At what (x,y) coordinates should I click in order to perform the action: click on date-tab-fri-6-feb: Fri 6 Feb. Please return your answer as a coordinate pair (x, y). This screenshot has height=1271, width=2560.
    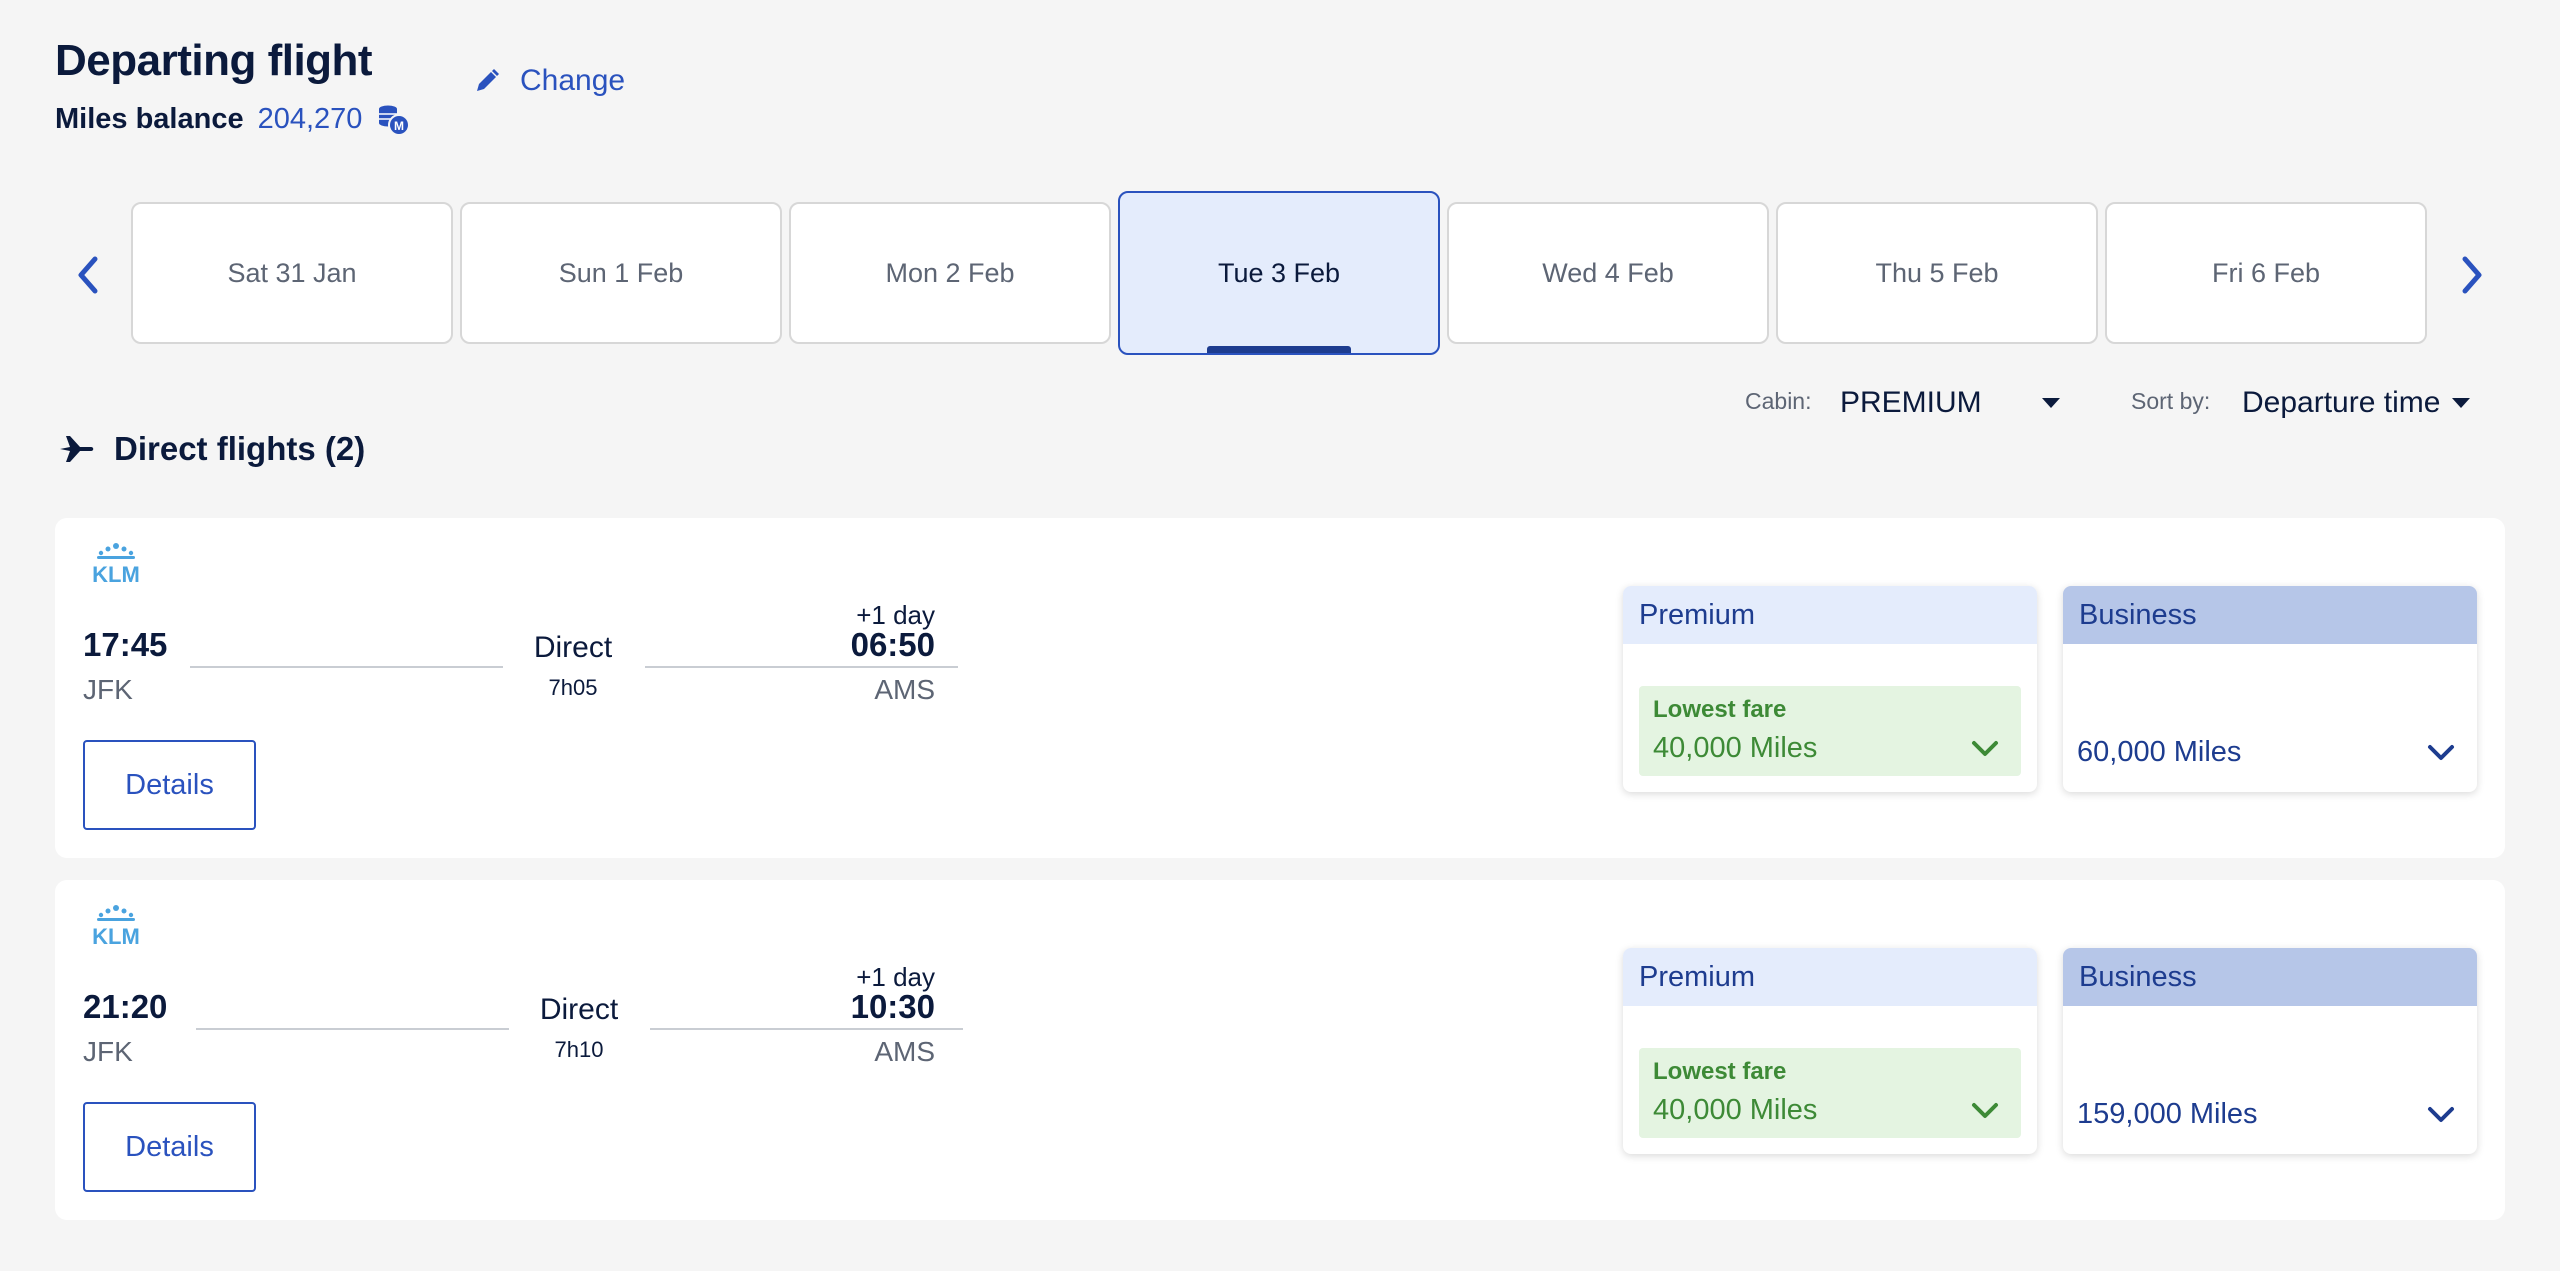
    Looking at the image, I should click on (2266, 273).